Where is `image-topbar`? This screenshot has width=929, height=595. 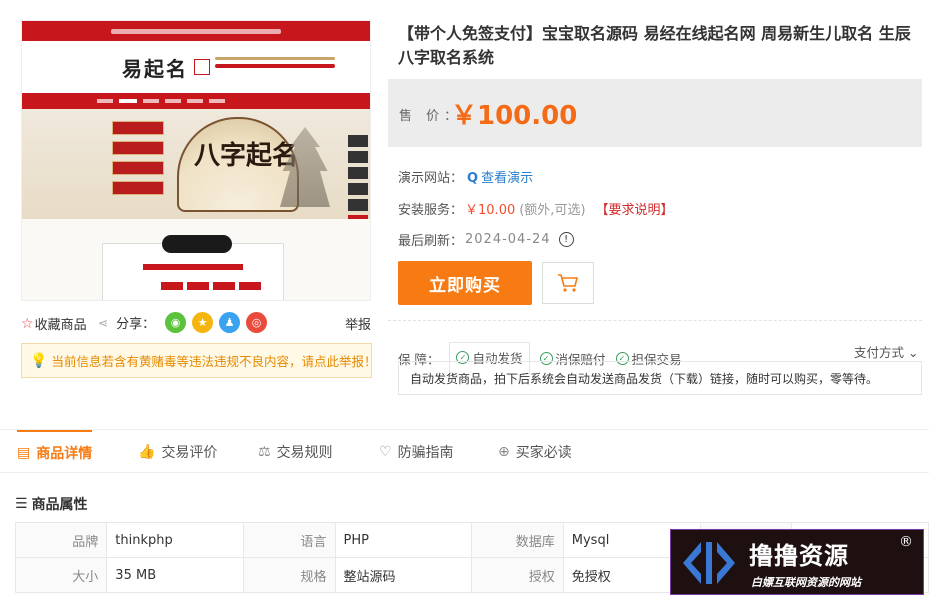 image-topbar is located at coordinates (196, 31).